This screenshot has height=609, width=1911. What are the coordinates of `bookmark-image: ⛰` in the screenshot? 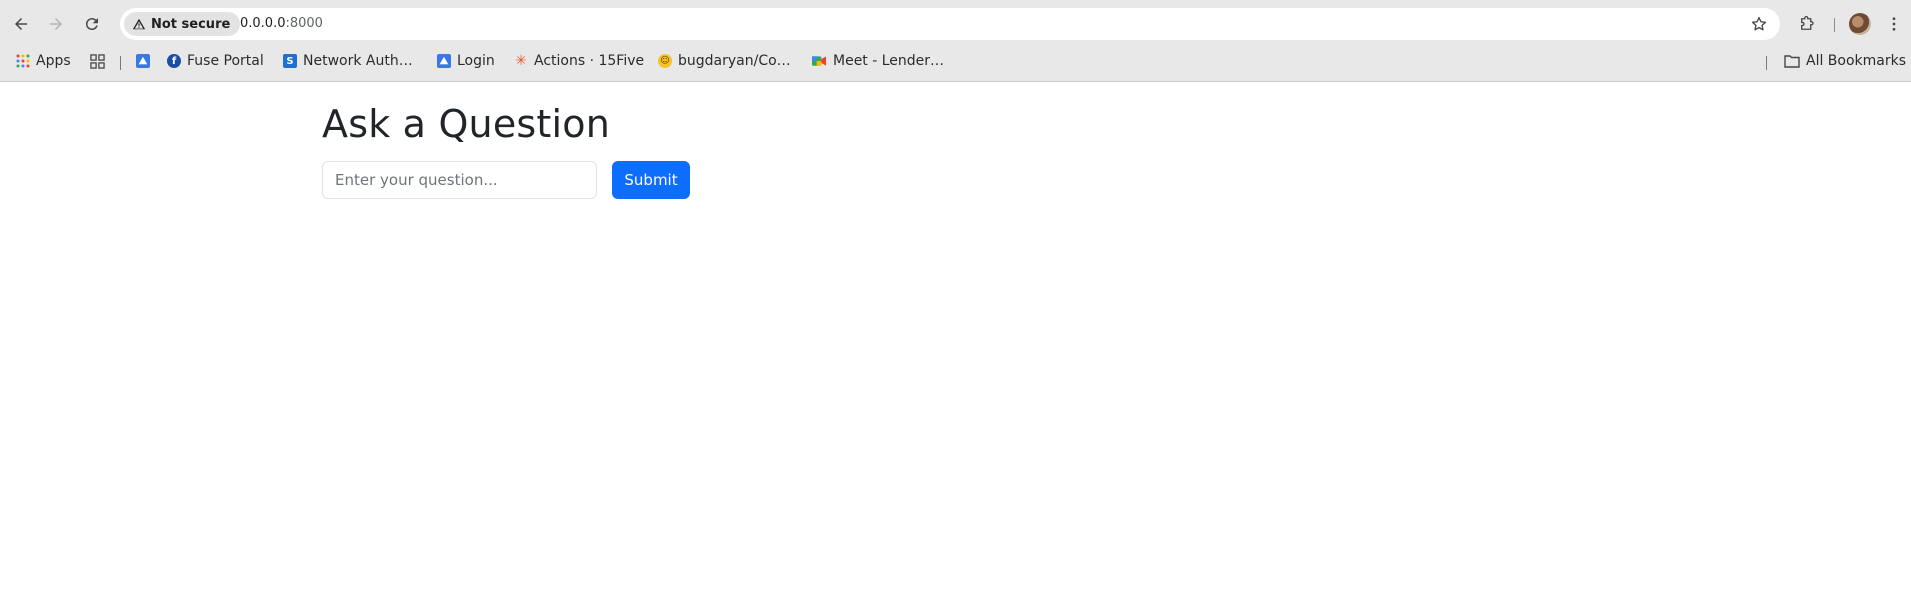 It's located at (143, 61).